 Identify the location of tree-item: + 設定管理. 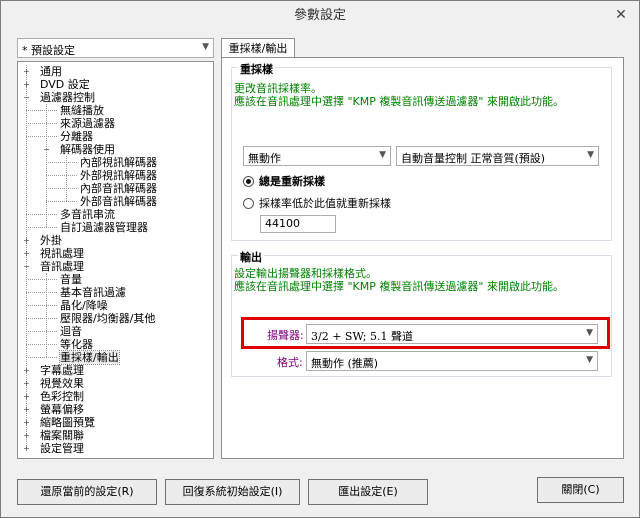
(115, 448).